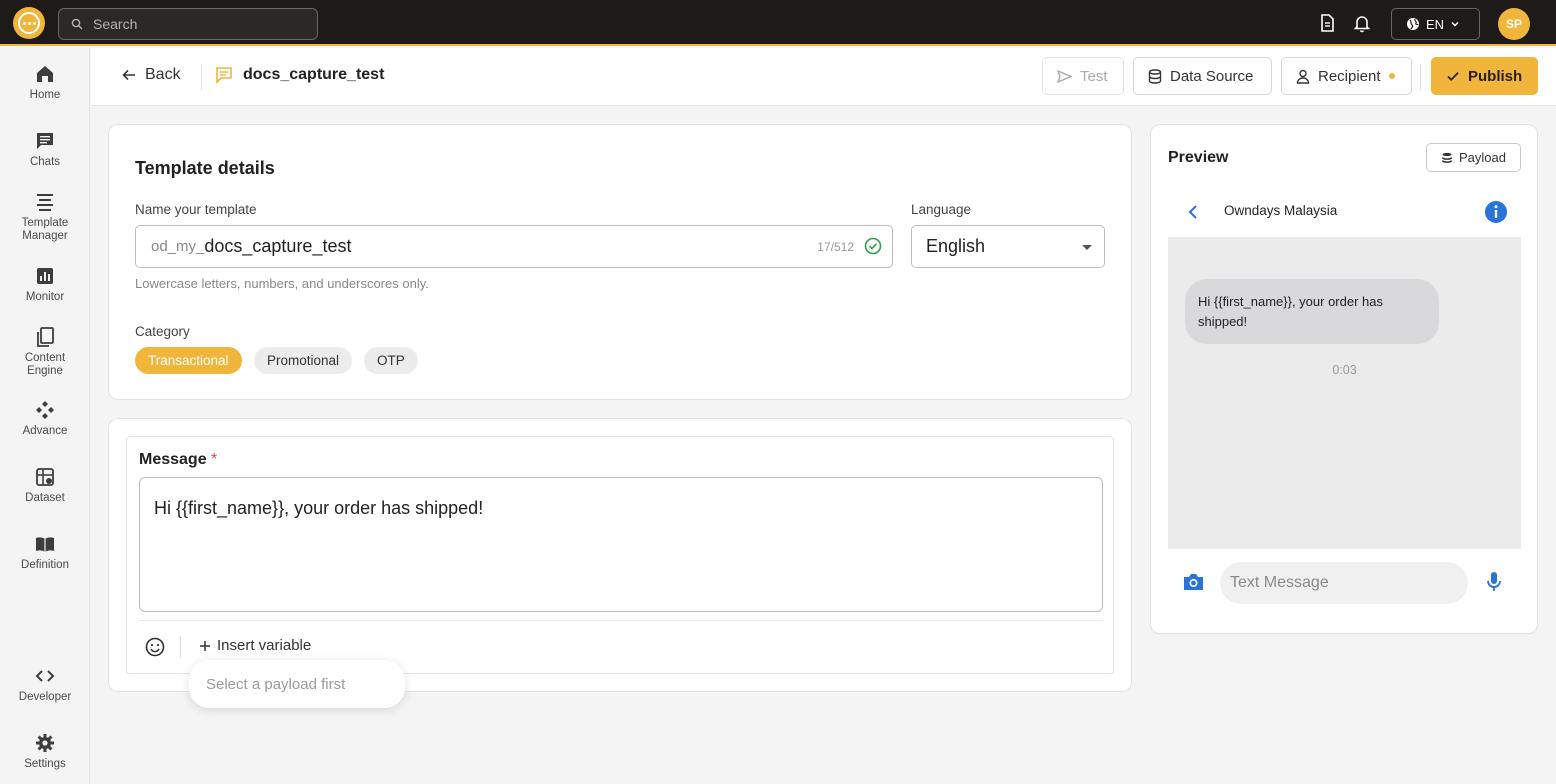 The height and width of the screenshot is (784, 1556). Describe the element at coordinates (1473, 157) in the screenshot. I see `payload-button: Payload` at that location.